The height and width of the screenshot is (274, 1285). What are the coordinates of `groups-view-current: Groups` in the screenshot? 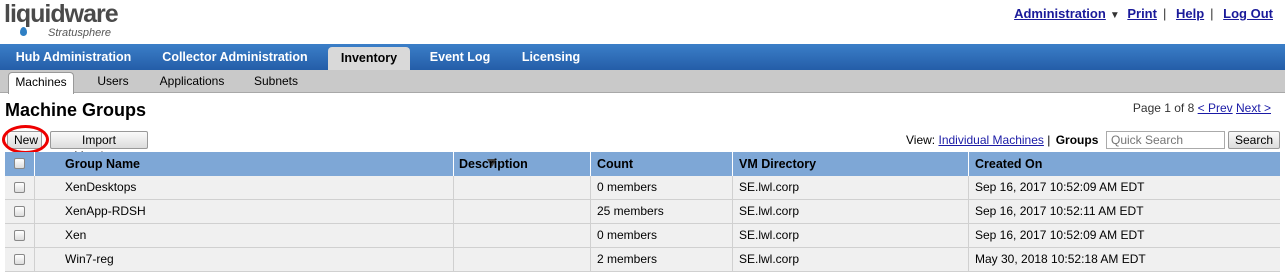 It's located at (1077, 140).